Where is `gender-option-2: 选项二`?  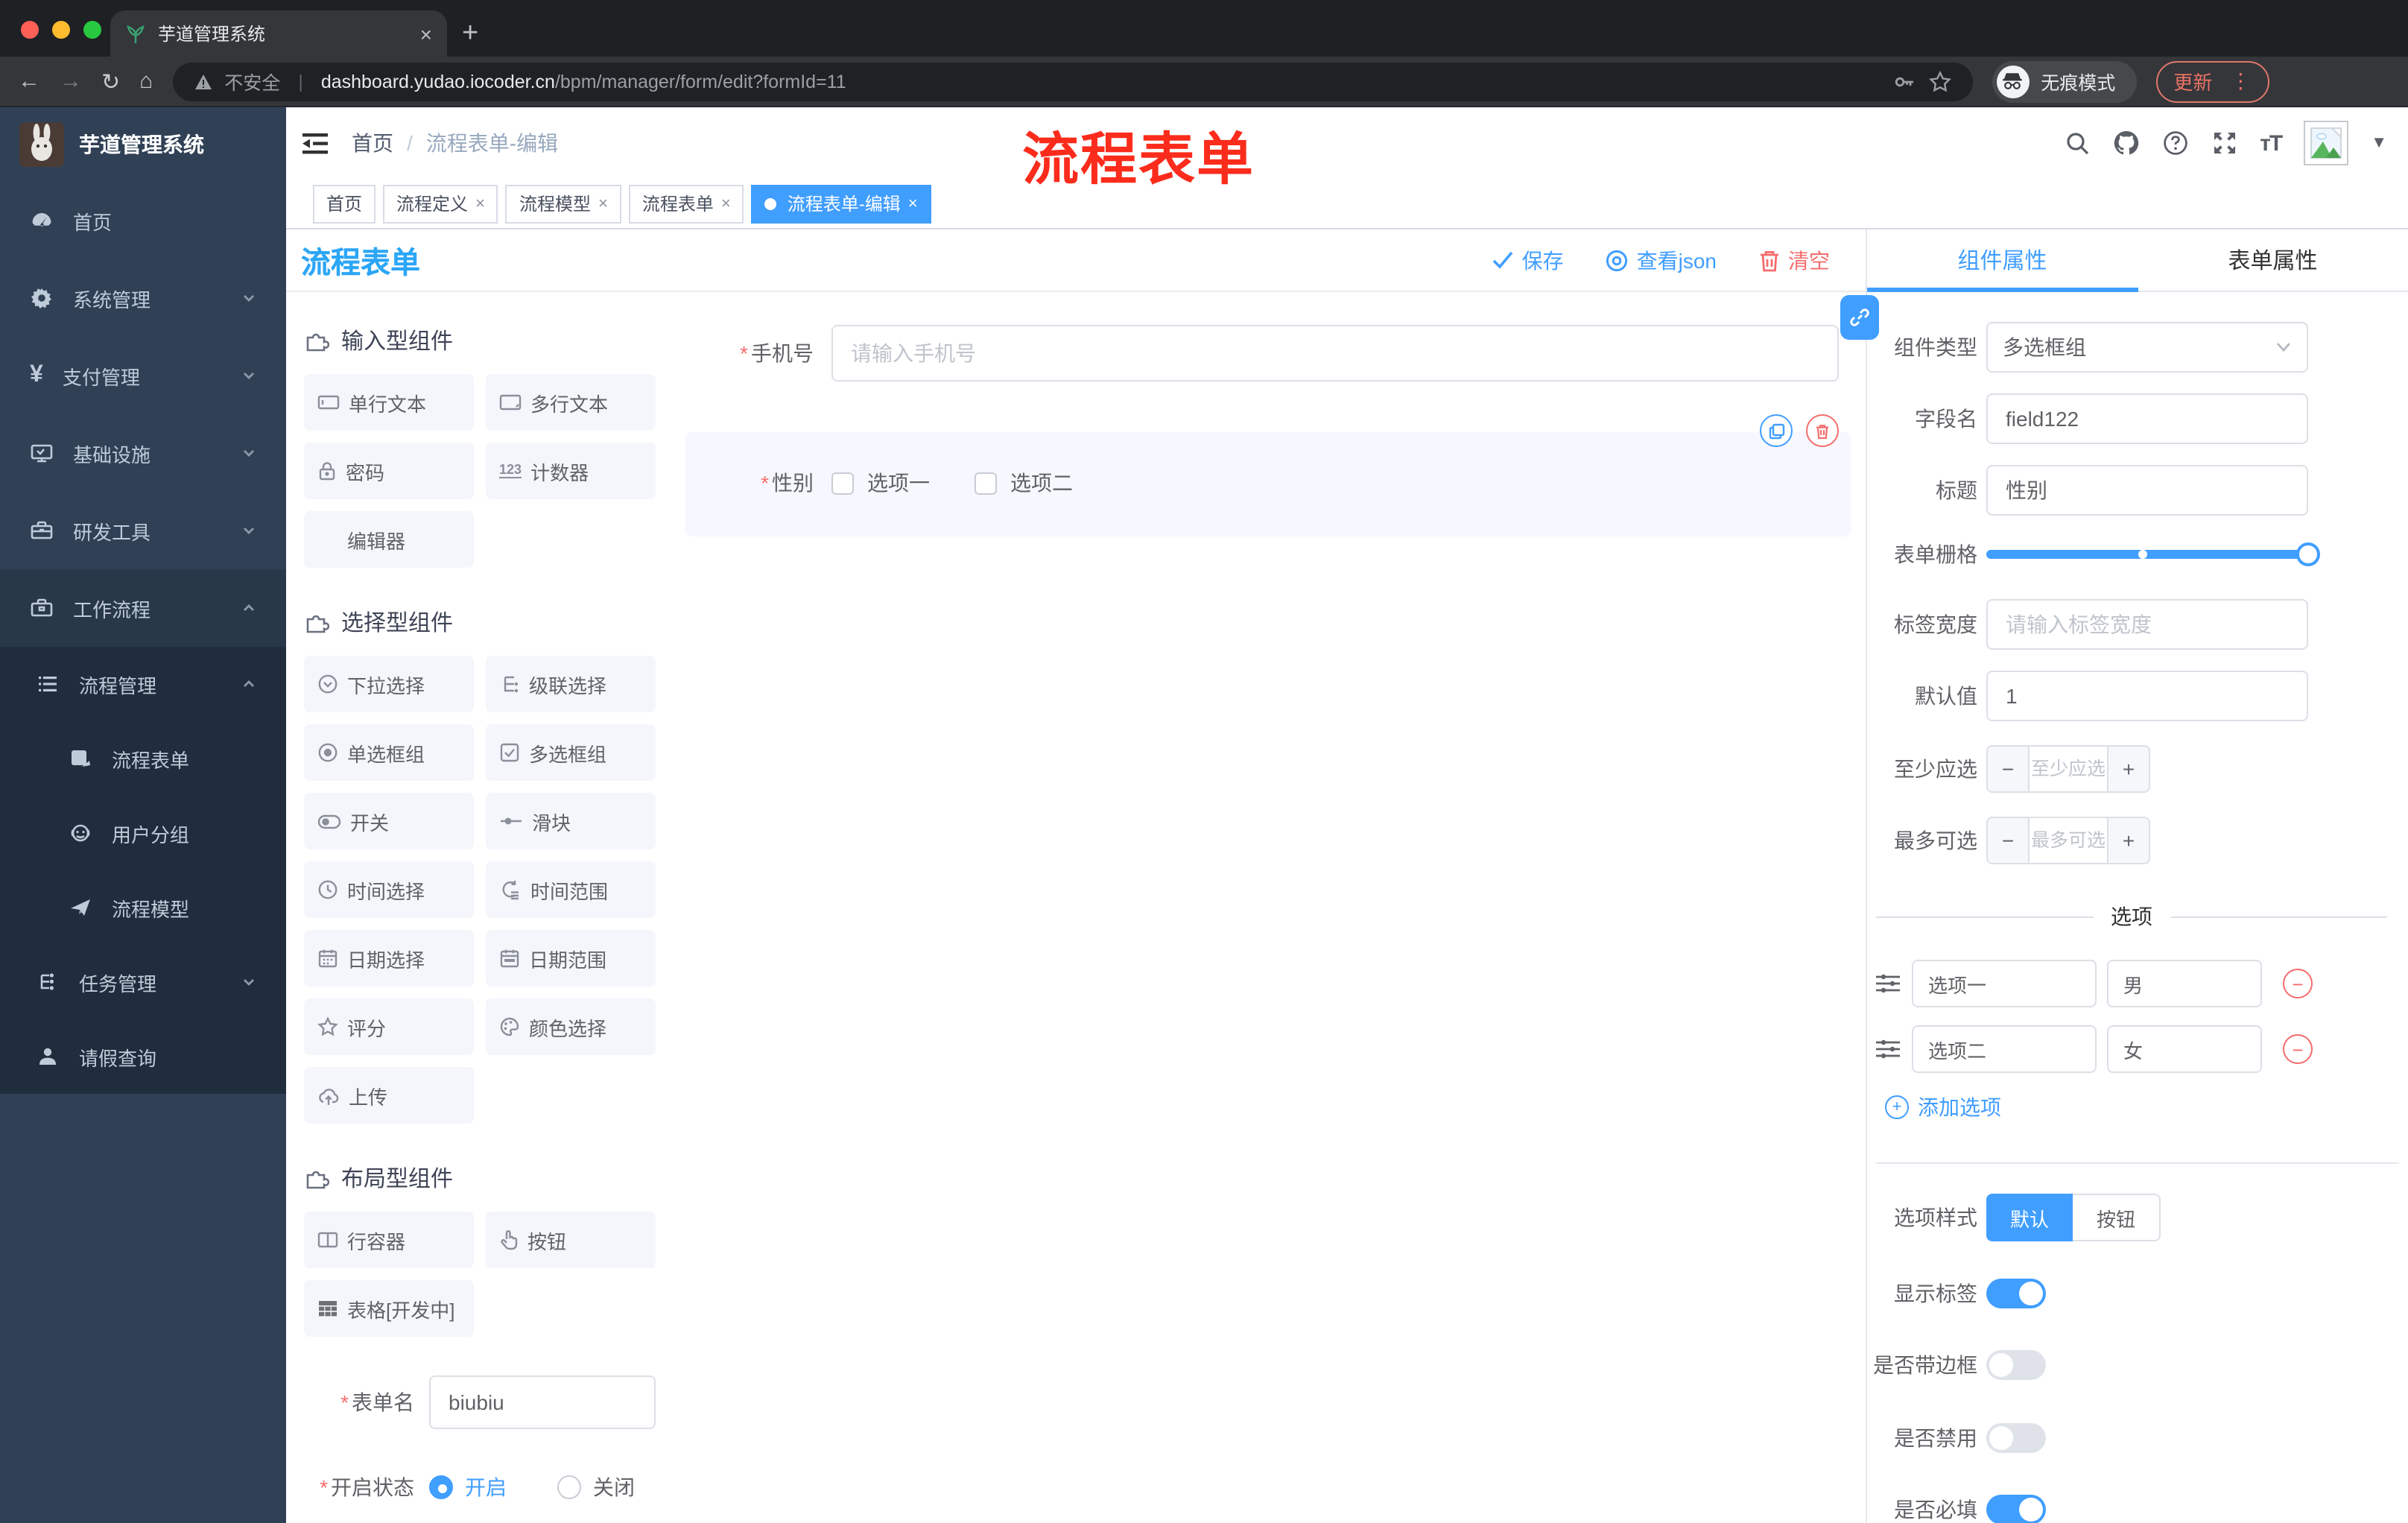 gender-option-2: 选项二 is located at coordinates (1024, 483).